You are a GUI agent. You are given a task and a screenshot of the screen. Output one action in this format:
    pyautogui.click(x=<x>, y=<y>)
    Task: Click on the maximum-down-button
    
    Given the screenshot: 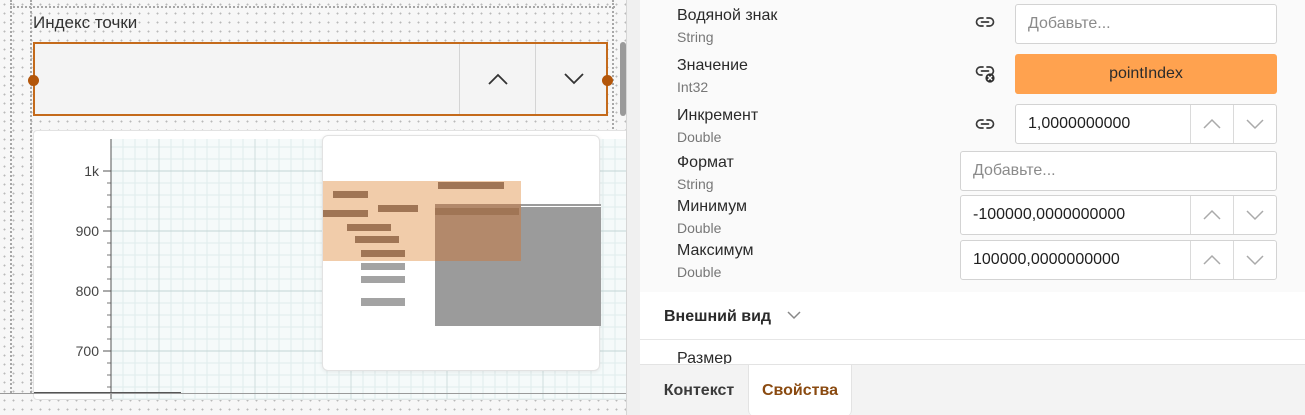 What is the action you would take?
    pyautogui.click(x=1254, y=260)
    